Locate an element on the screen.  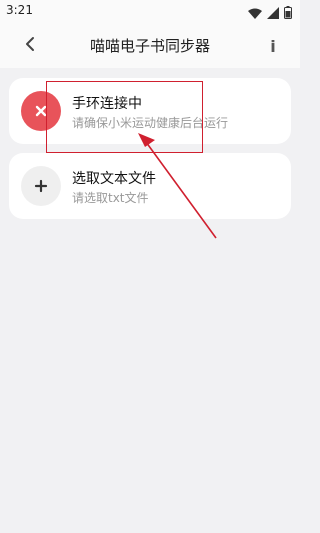
annotation-arrow is located at coordinates (177, 186).